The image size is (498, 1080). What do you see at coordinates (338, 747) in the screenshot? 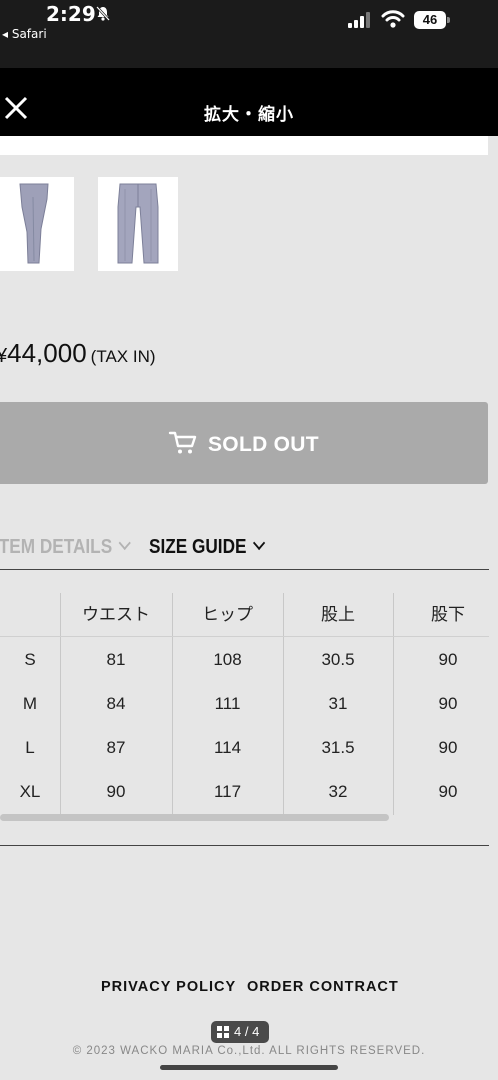
I see `table-cell: 31.5` at bounding box center [338, 747].